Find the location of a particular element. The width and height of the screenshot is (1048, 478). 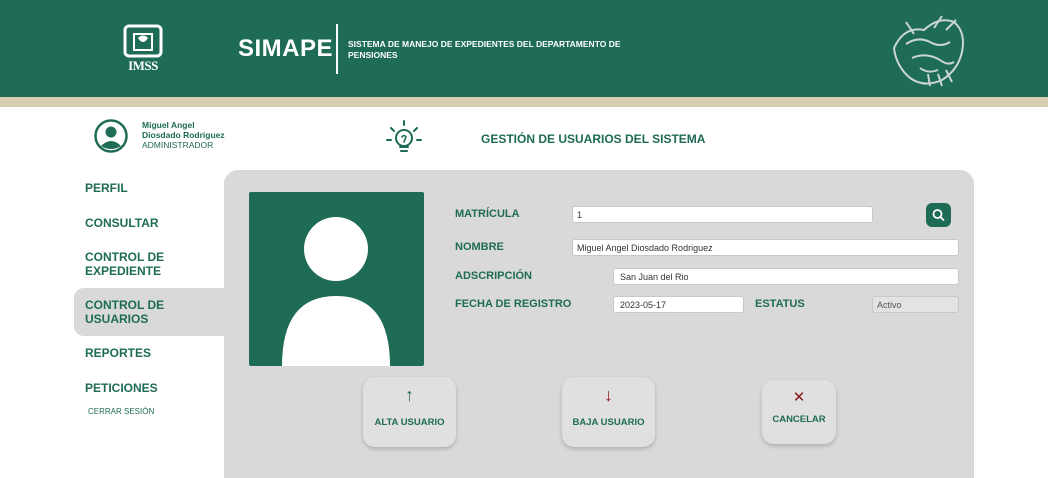

nav-item-label: CONSULTAR is located at coordinates (122, 223).